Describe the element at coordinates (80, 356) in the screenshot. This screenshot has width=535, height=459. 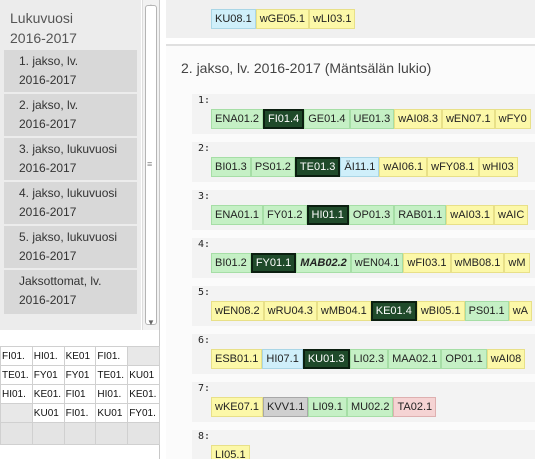
I see `mini-grid-cell: KE01` at that location.